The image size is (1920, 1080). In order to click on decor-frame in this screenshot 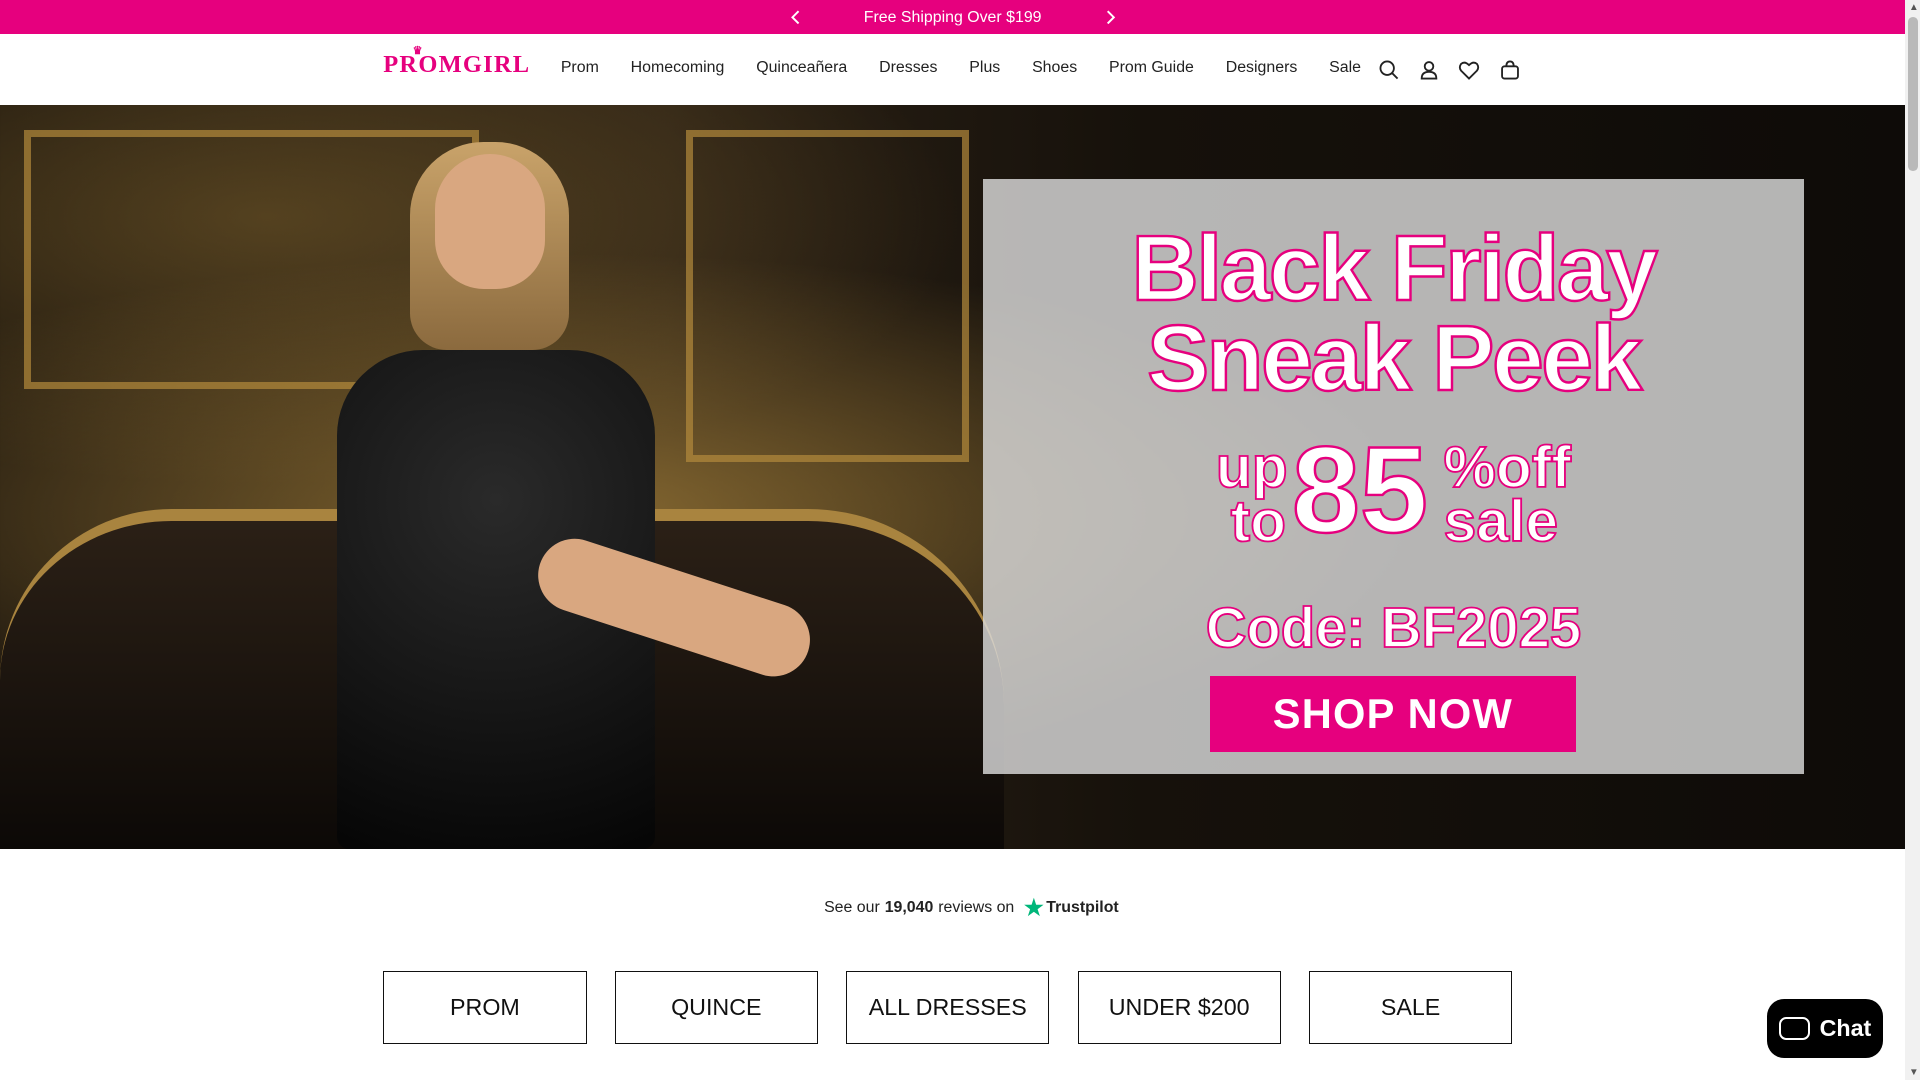, I will do `click(827, 296)`.